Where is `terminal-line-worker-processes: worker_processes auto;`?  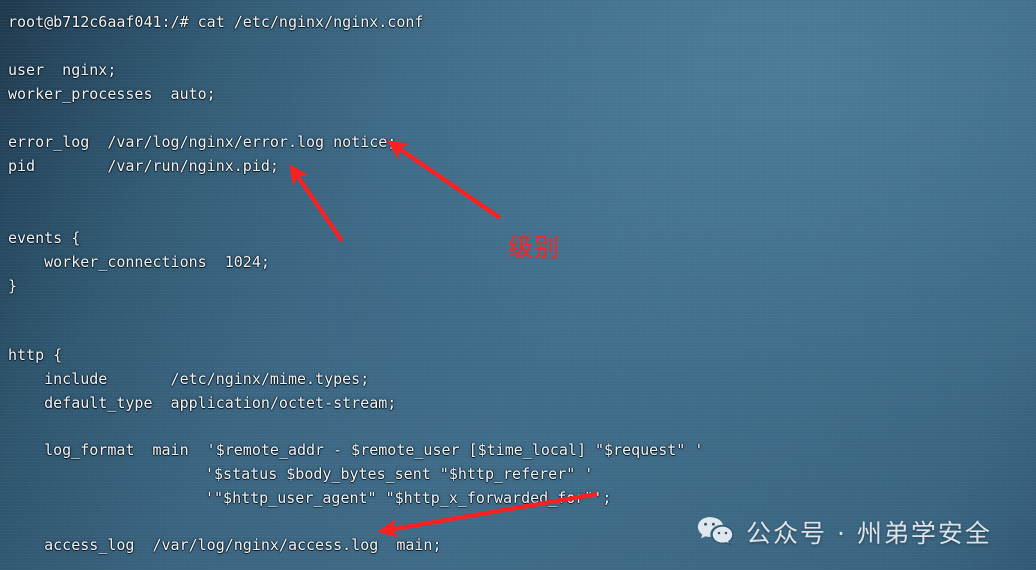
terminal-line-worker-processes: worker_processes auto; is located at coordinates (112, 94).